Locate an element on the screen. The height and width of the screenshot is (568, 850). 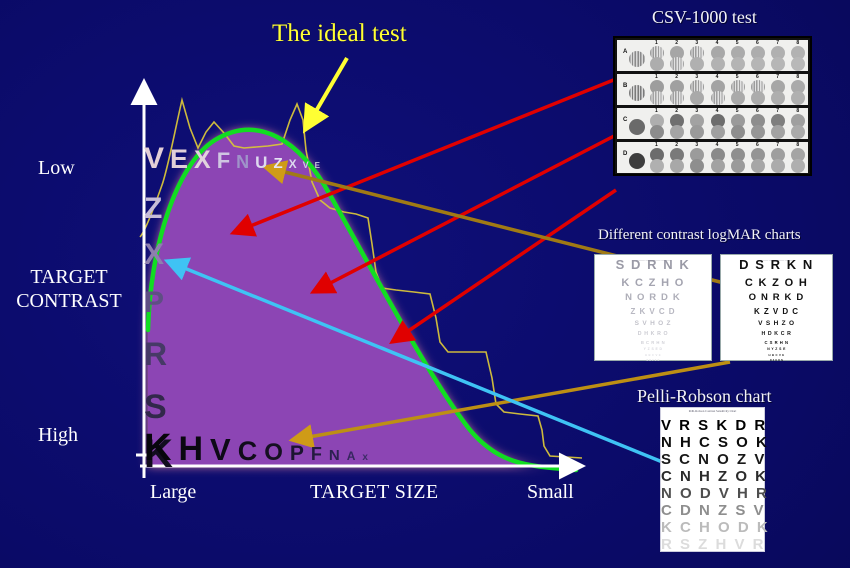
acuity-line: D H K R O is located at coordinates (653, 333).